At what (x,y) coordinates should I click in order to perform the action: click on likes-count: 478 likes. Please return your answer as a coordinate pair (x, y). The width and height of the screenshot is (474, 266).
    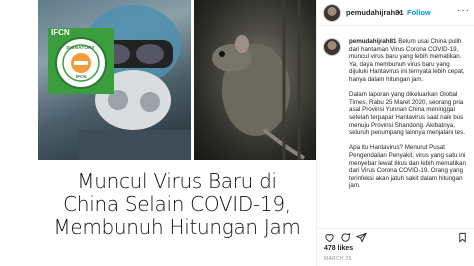
    Looking at the image, I should click on (338, 248).